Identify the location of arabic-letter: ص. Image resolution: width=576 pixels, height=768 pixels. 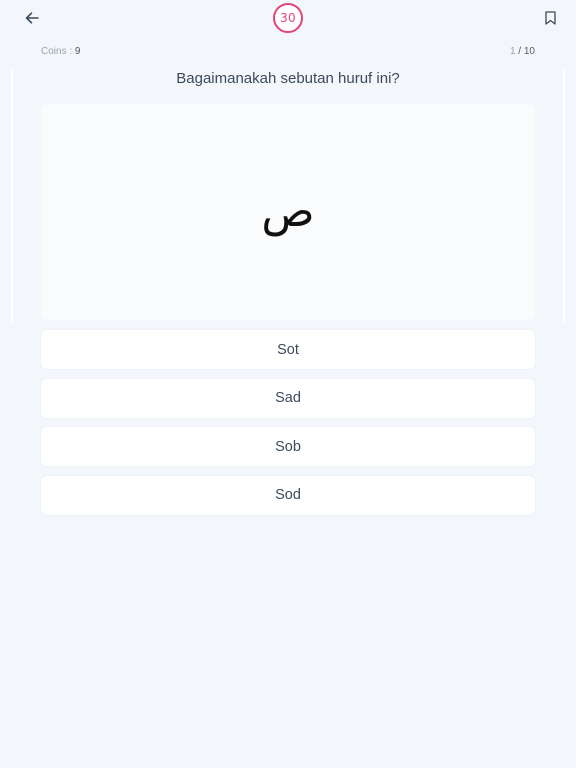
(288, 211).